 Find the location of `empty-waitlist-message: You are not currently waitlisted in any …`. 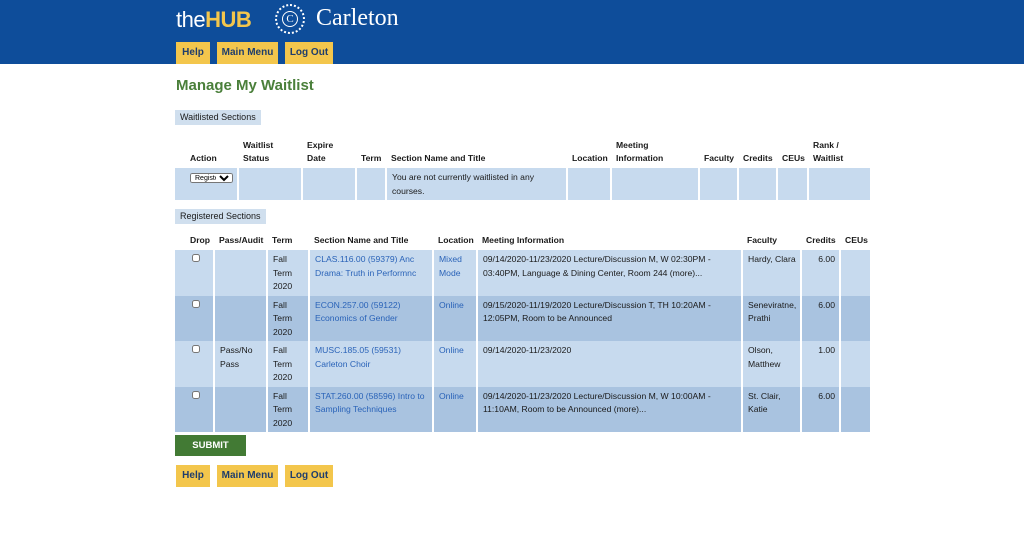

empty-waitlist-message: You are not currently waitlisted in any … is located at coordinates (477, 184).